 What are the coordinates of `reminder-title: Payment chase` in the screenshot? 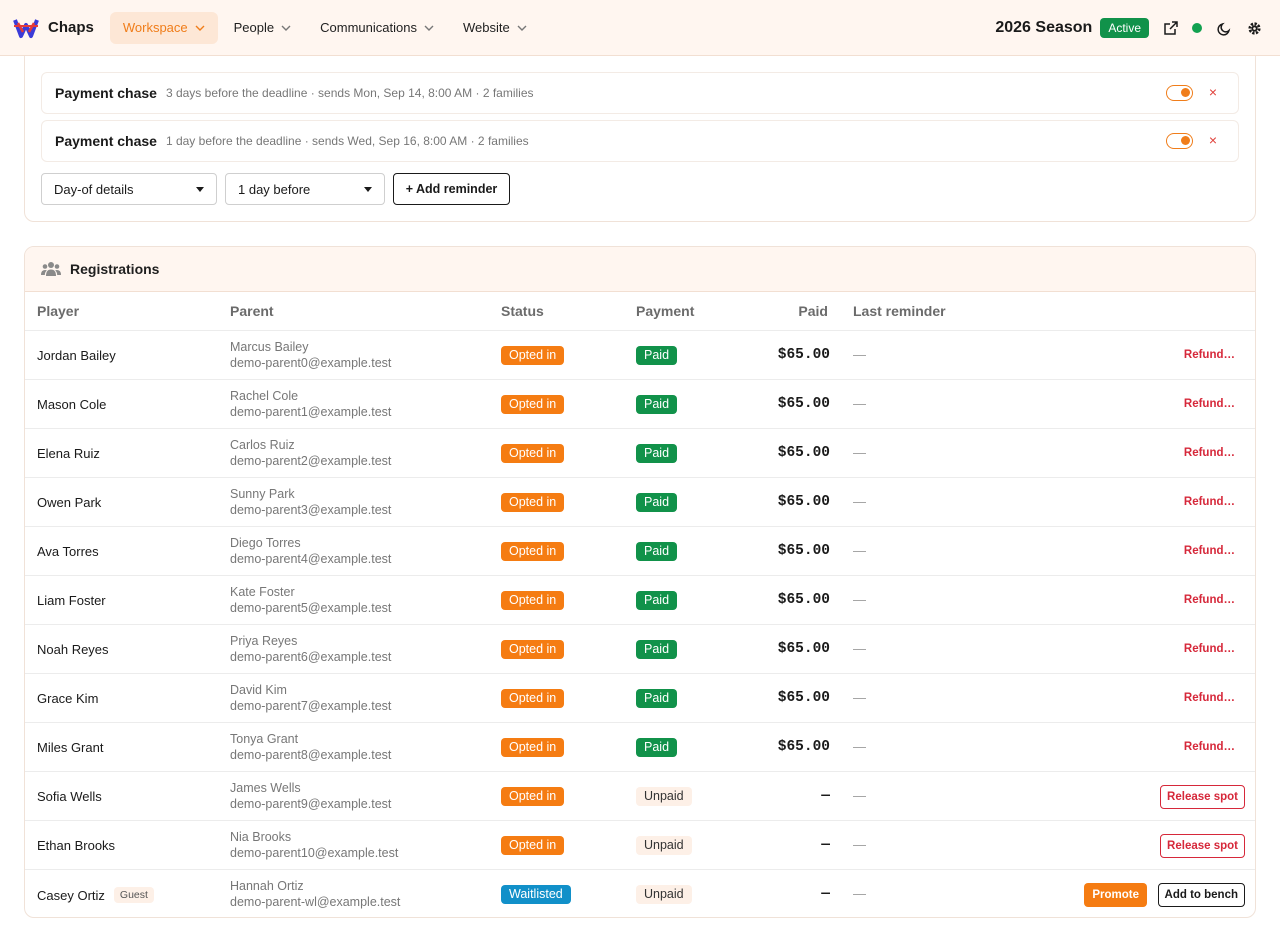 It's located at (106, 141).